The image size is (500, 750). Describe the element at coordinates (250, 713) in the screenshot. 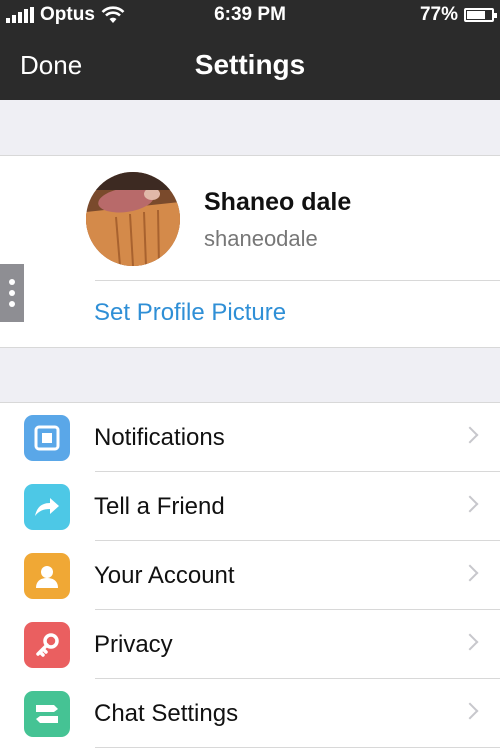

I see `menu-item-chat-settings: Chat Settings` at that location.